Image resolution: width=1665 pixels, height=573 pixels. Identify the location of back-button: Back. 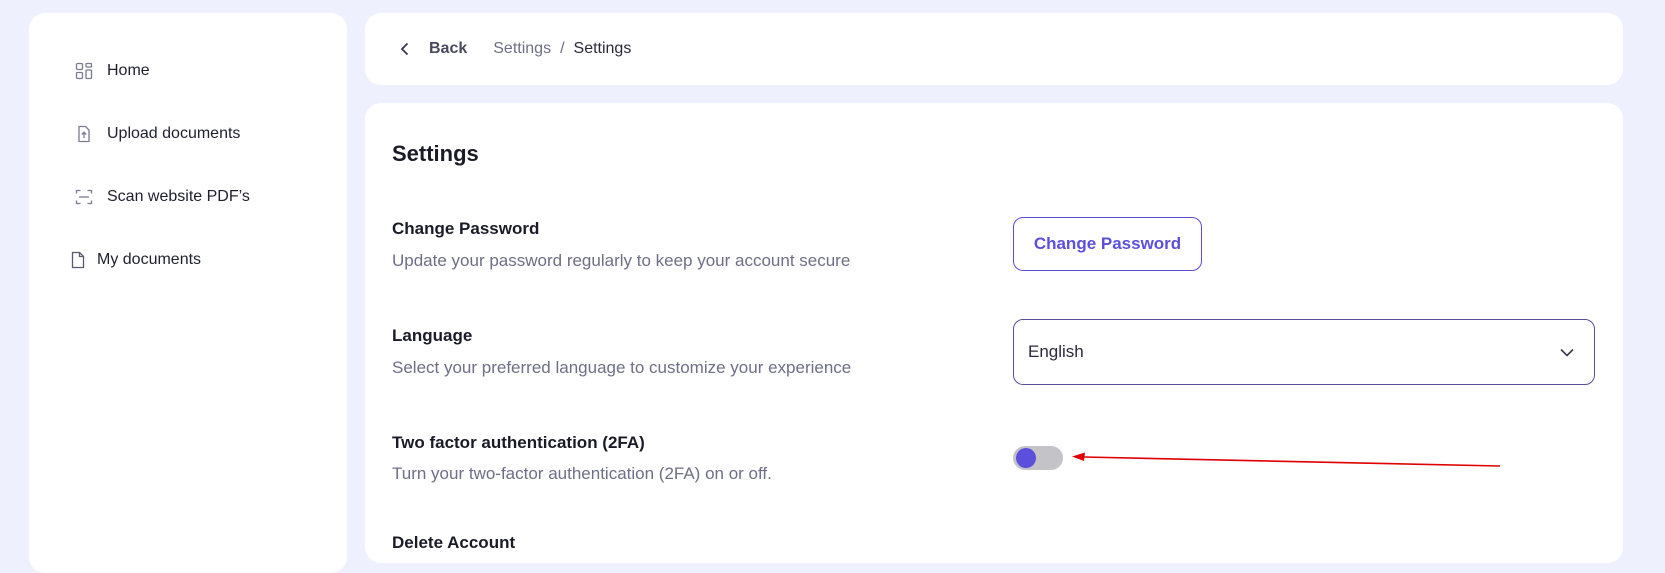
(432, 49).